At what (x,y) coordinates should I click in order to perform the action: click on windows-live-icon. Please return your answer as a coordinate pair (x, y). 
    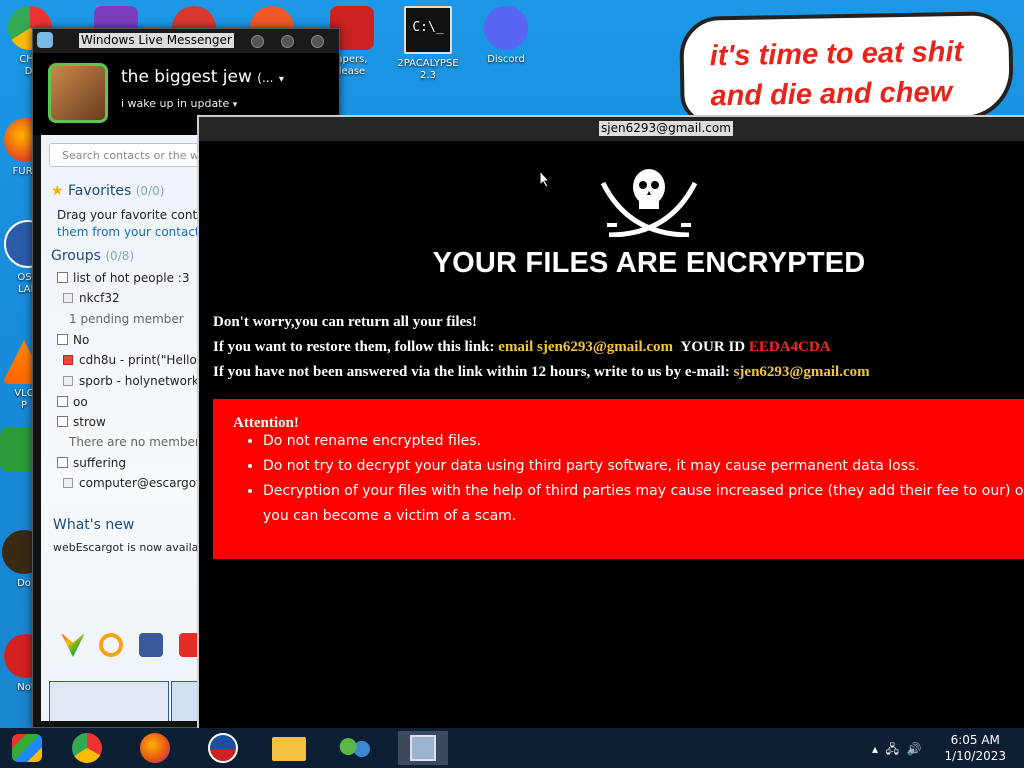
    Looking at the image, I should click on (73, 645).